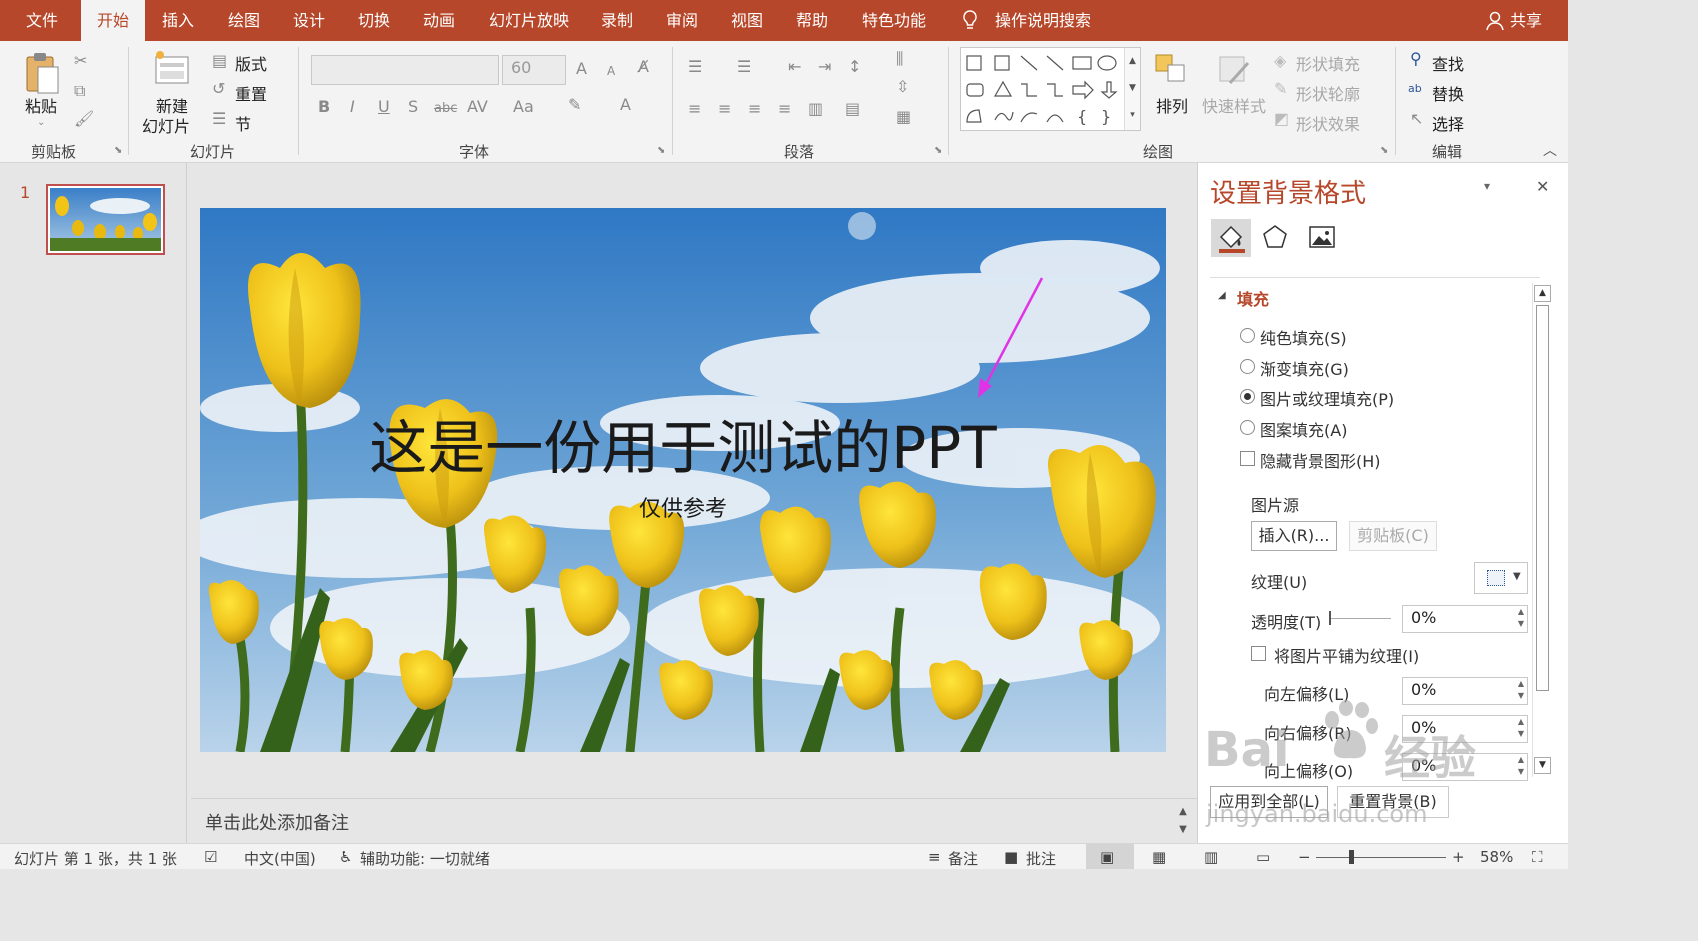  I want to click on tab-review: 审阅, so click(682, 20).